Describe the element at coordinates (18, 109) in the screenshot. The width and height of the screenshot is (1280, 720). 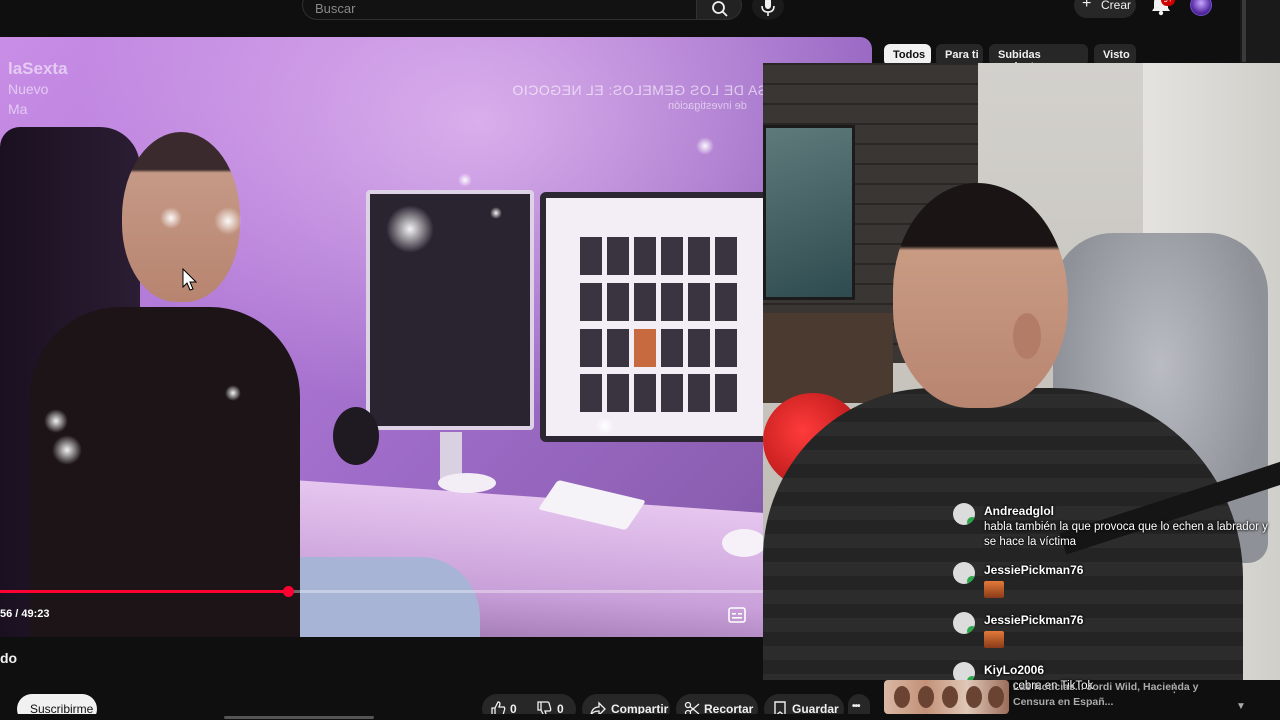
I see `watermark-line: Ma` at that location.